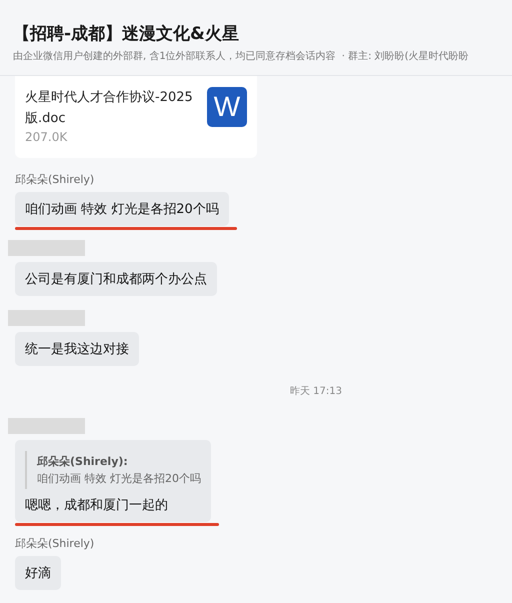  Describe the element at coordinates (126, 34) in the screenshot. I see `group-title: 【招聘-成都】迷漫文化&火星` at that location.